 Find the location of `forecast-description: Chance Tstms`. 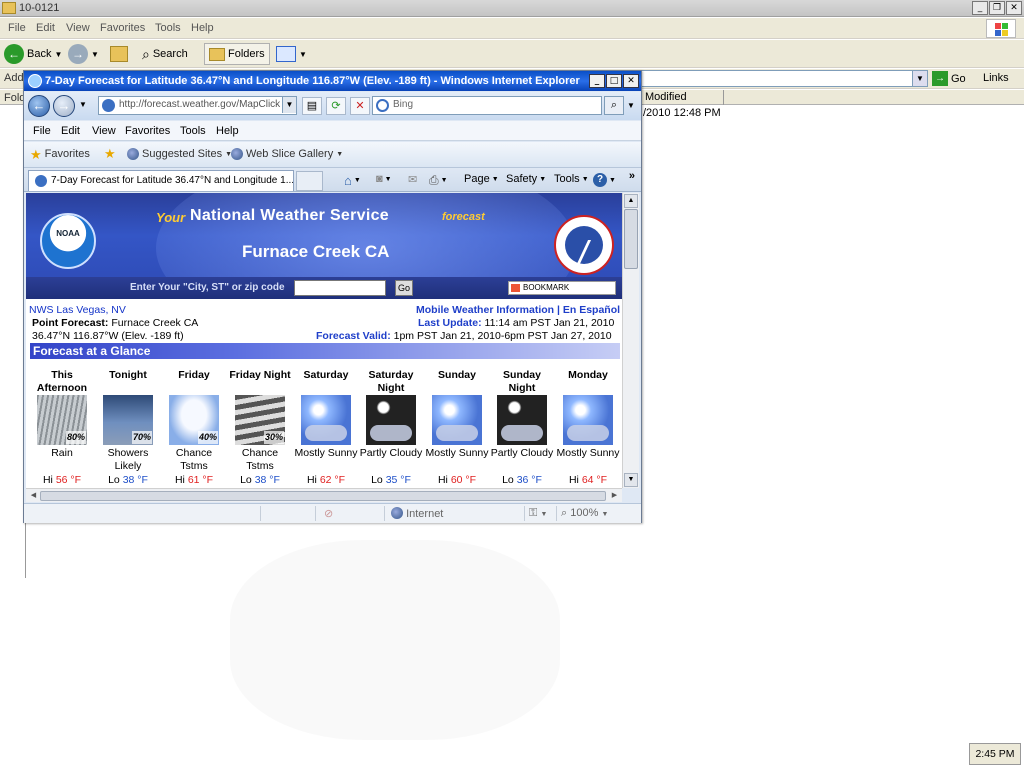

forecast-description: Chance Tstms is located at coordinates (194, 459).